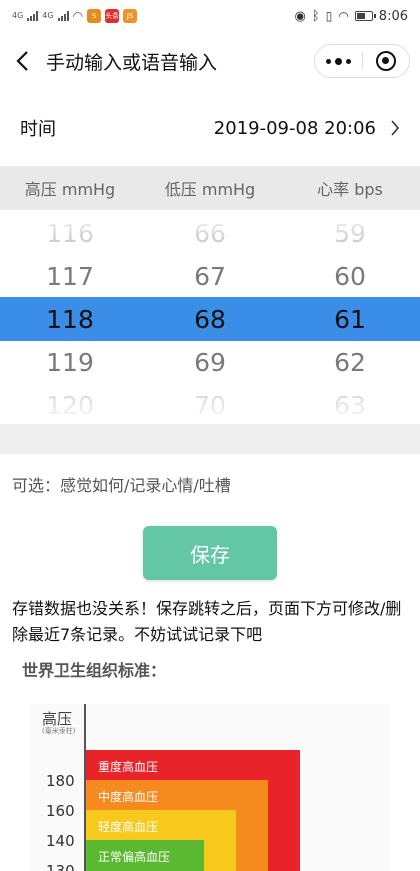  I want to click on s-app-icon: S, so click(94, 16).